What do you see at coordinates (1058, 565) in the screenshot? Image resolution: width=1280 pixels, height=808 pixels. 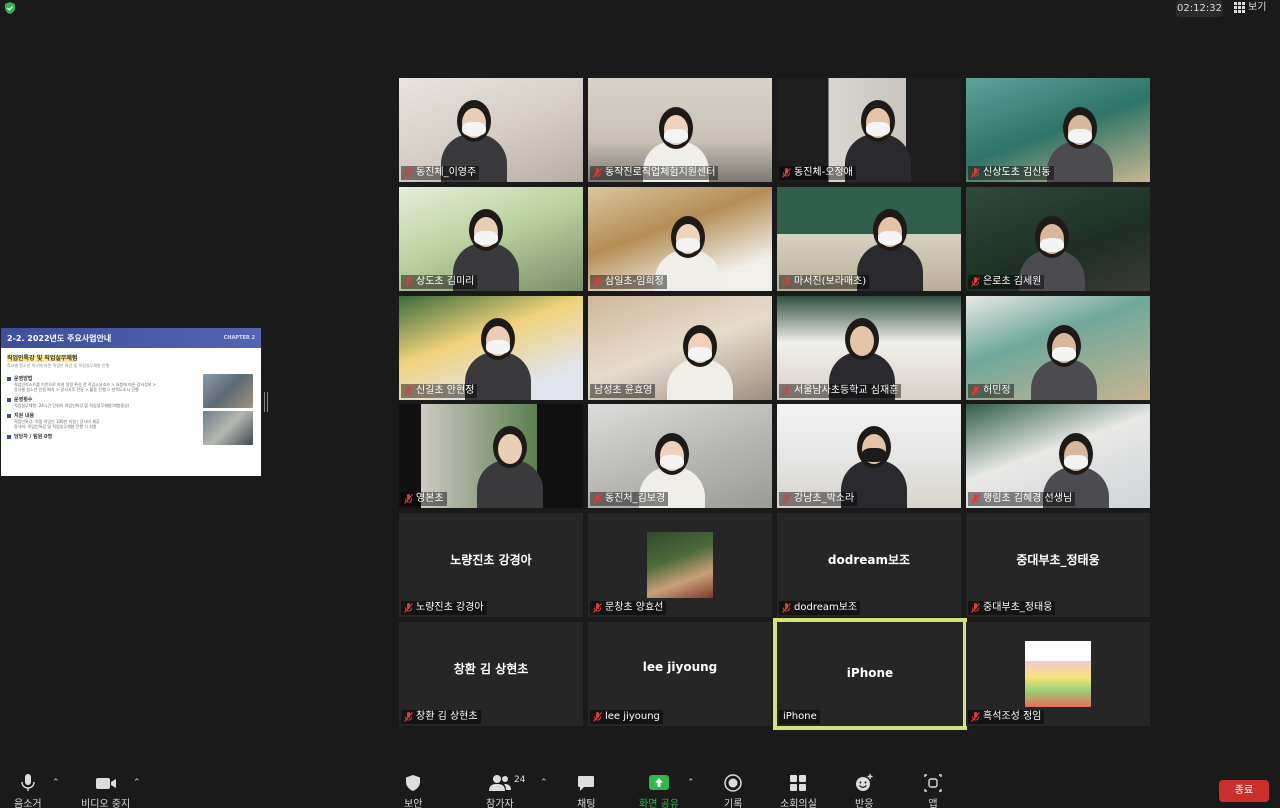 I see `participant-tile: 중대부초_정태웅 중대부초_정태웅` at bounding box center [1058, 565].